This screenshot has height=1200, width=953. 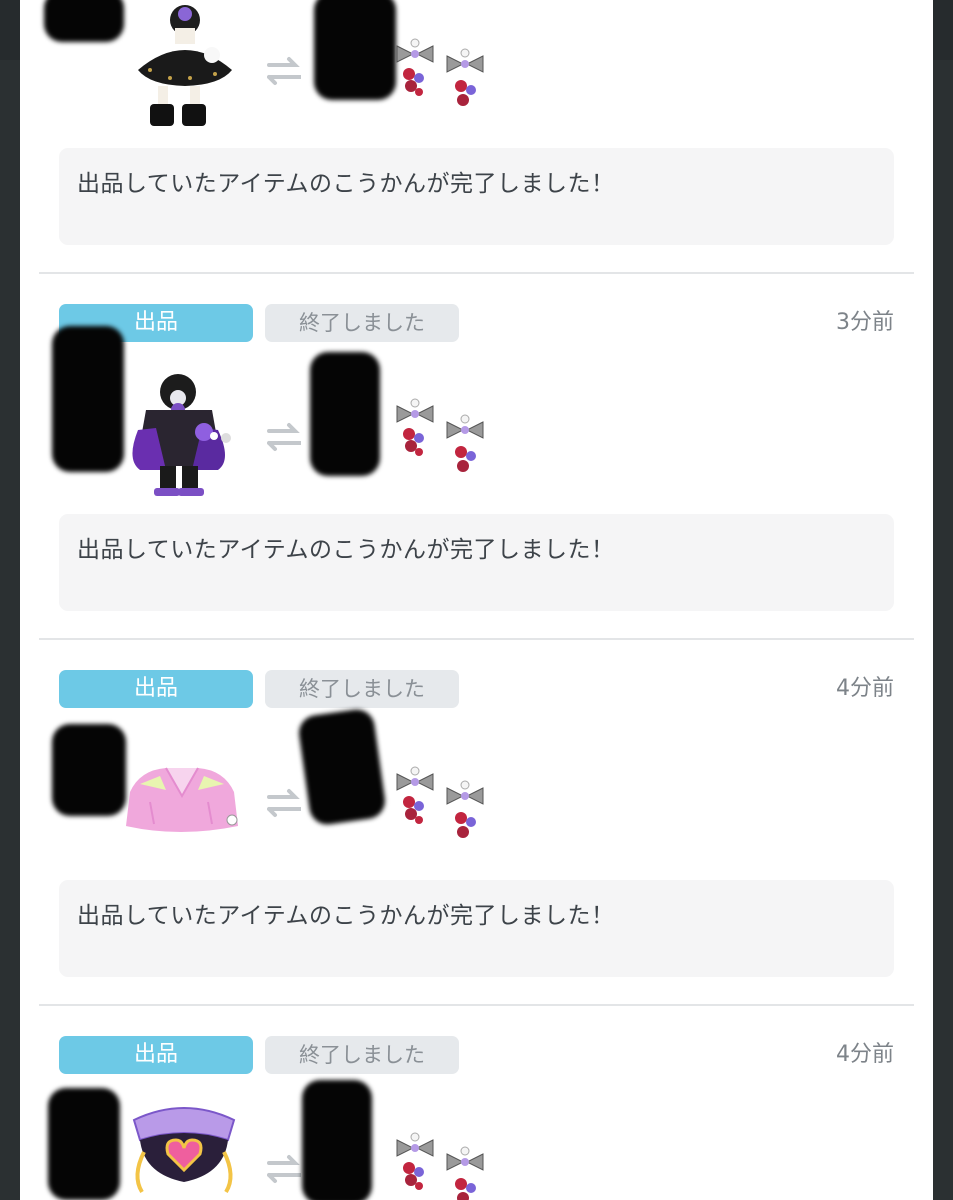 I want to click on timestamp: 3分前, so click(x=865, y=322).